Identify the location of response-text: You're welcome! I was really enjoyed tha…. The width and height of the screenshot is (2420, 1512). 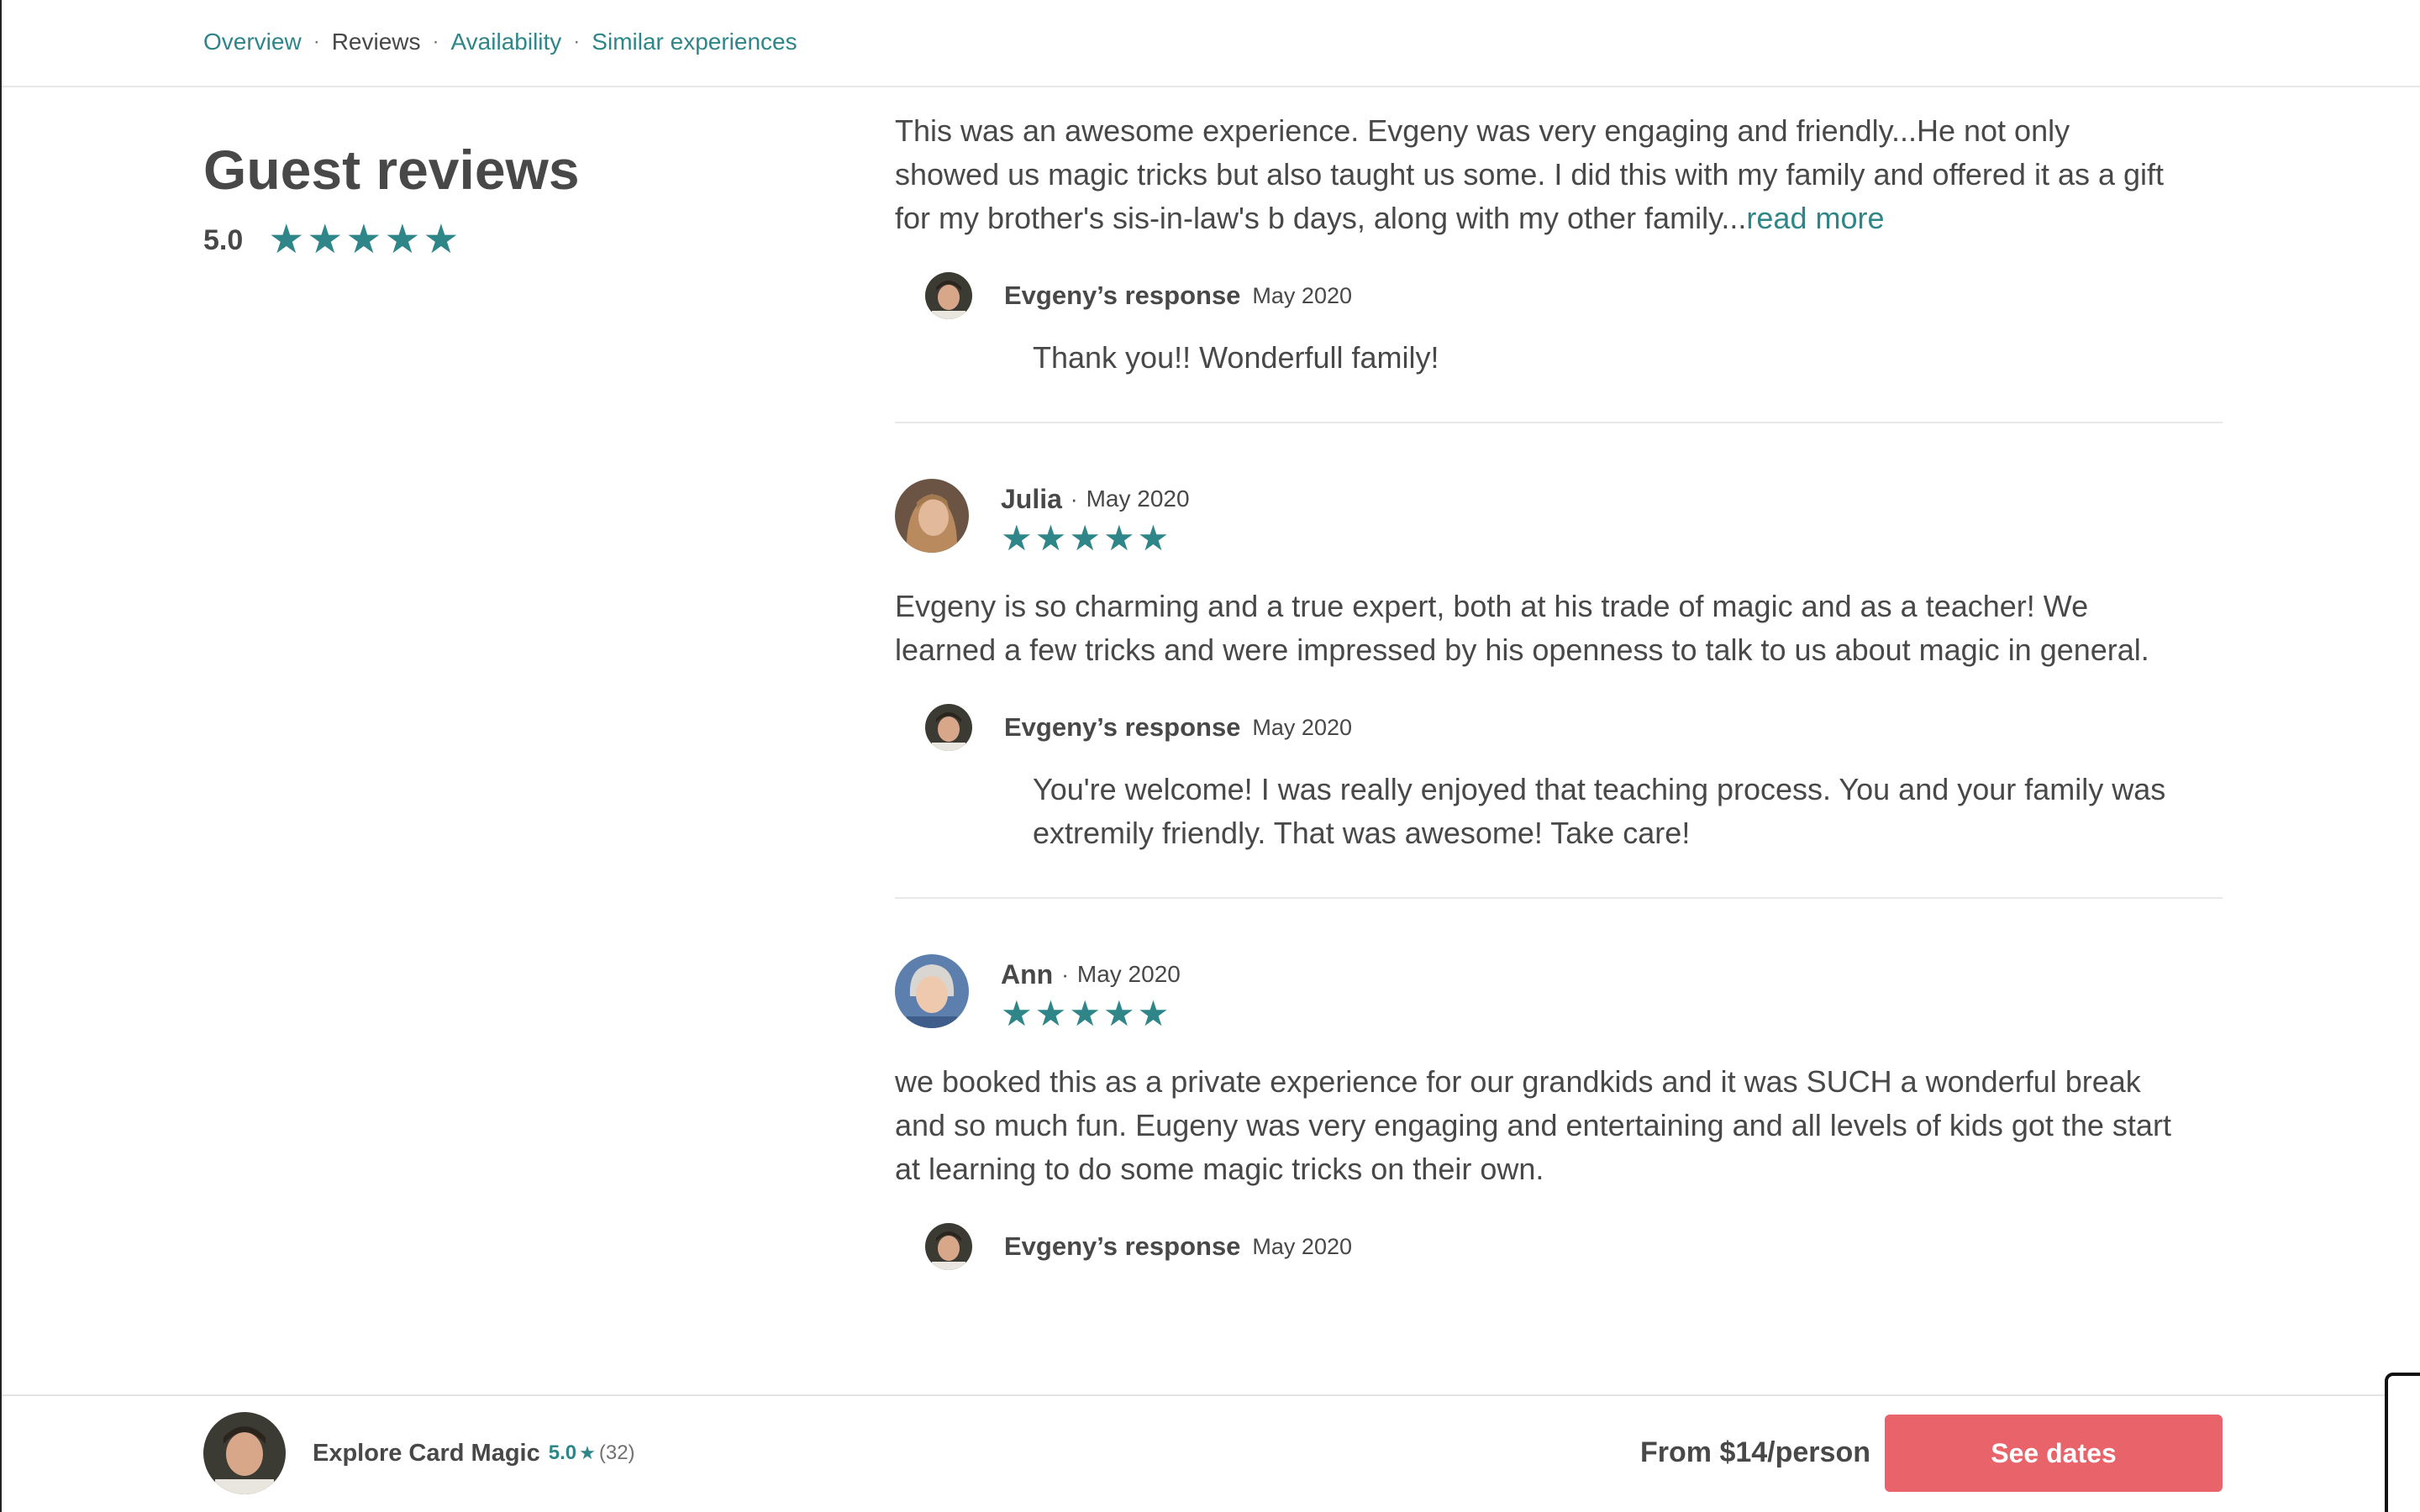
(1599, 811).